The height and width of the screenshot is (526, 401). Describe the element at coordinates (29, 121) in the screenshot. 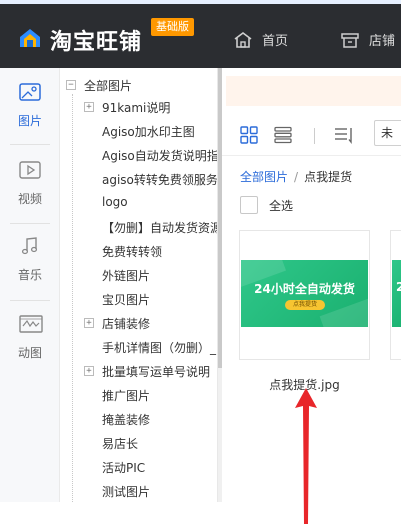

I see `sidebar-item-image-label: 图片` at that location.